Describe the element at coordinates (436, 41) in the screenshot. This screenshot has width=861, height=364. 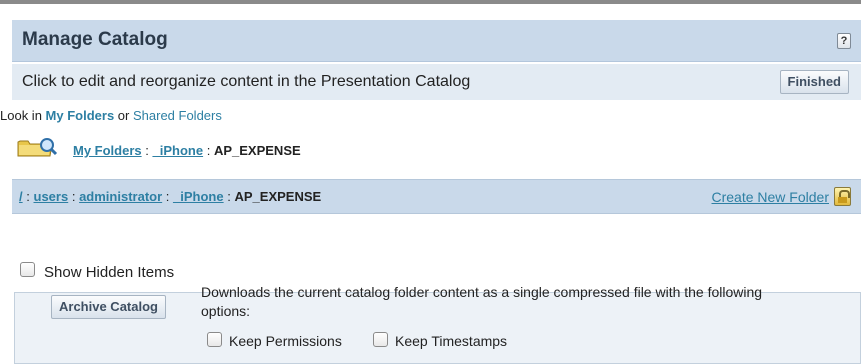
I see `manage-catalog-header: Manage Catalog ?` at that location.